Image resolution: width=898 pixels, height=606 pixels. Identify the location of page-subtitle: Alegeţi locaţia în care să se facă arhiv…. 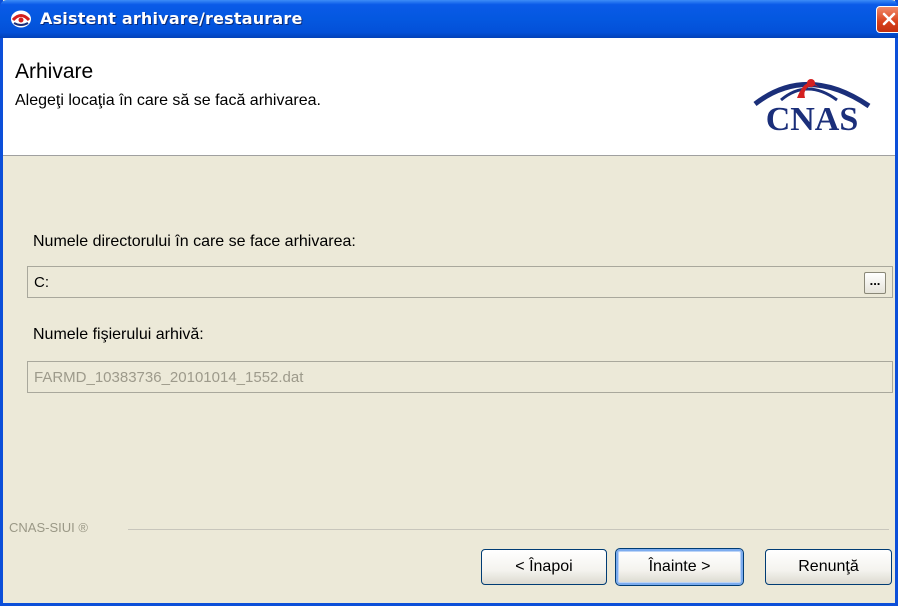
(168, 100).